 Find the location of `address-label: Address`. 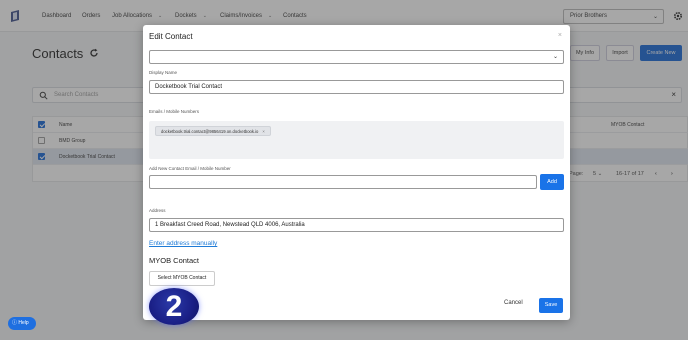

address-label: Address is located at coordinates (157, 210).